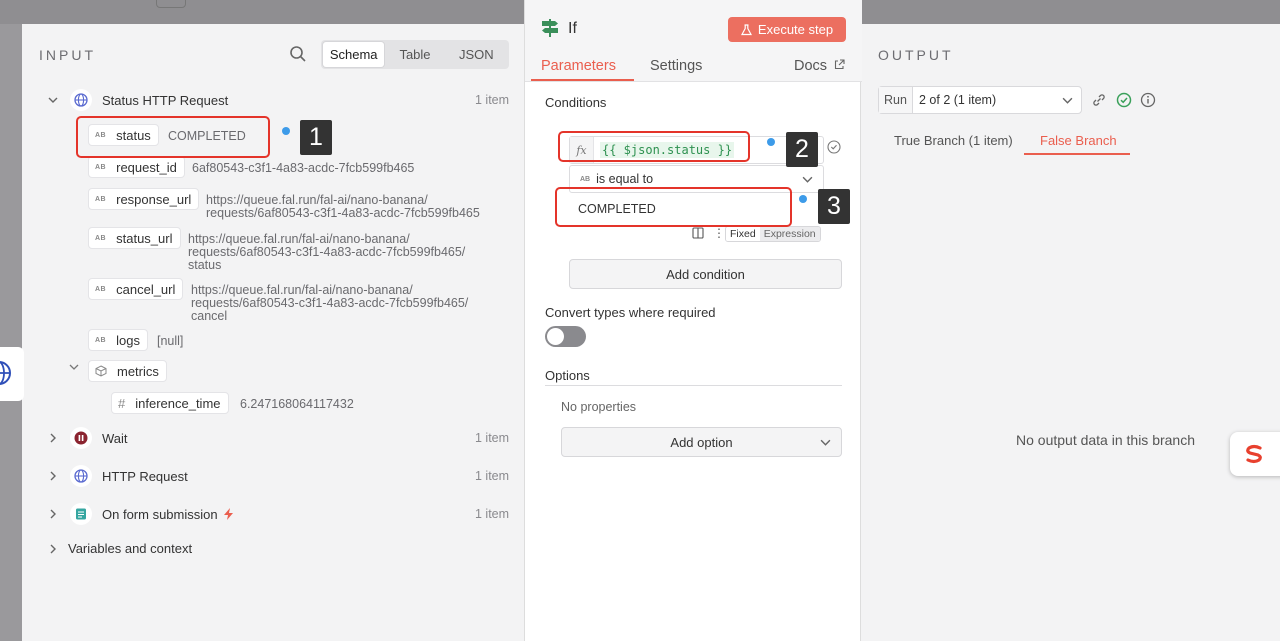  I want to click on trigger-bolt-icon, so click(228, 514).